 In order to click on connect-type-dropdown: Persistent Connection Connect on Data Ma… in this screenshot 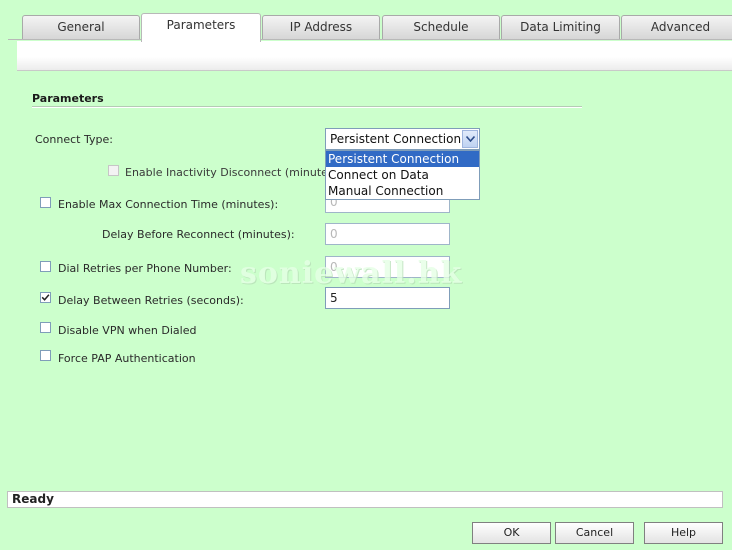, I will do `click(402, 175)`.